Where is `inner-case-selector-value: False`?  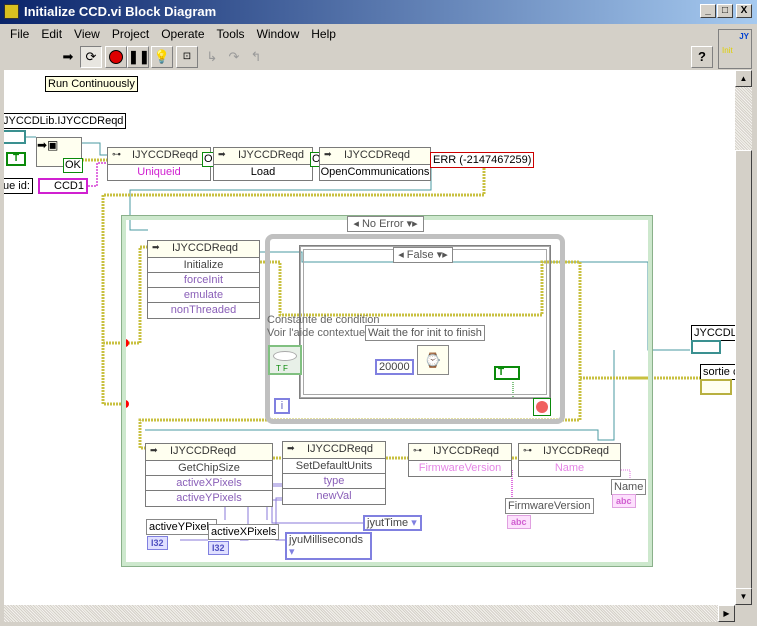 inner-case-selector-value: False is located at coordinates (420, 255).